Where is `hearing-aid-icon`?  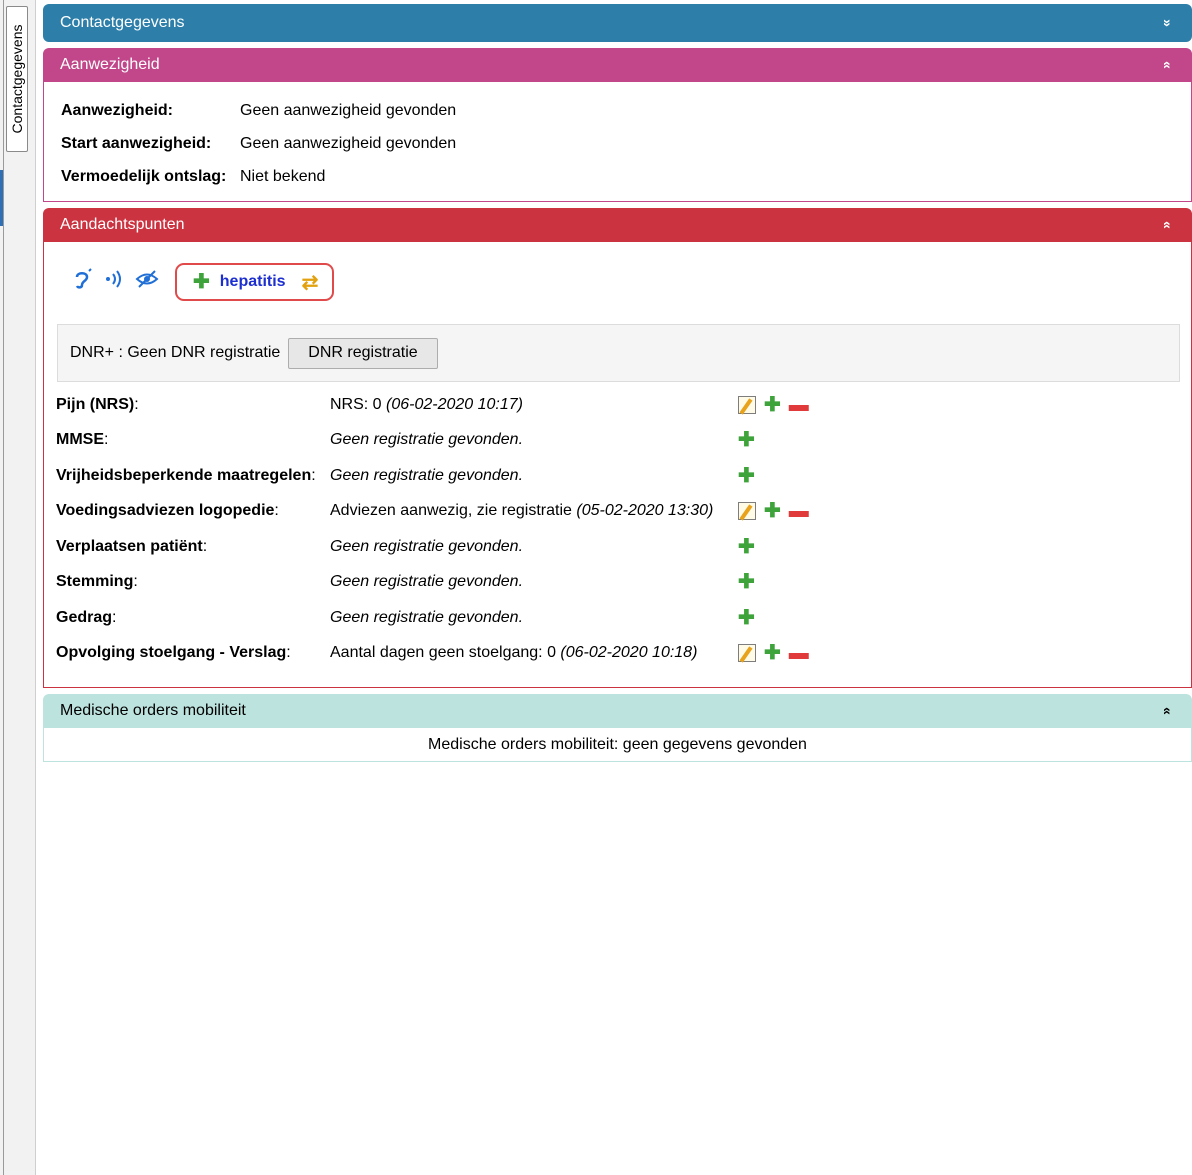 hearing-aid-icon is located at coordinates (114, 282).